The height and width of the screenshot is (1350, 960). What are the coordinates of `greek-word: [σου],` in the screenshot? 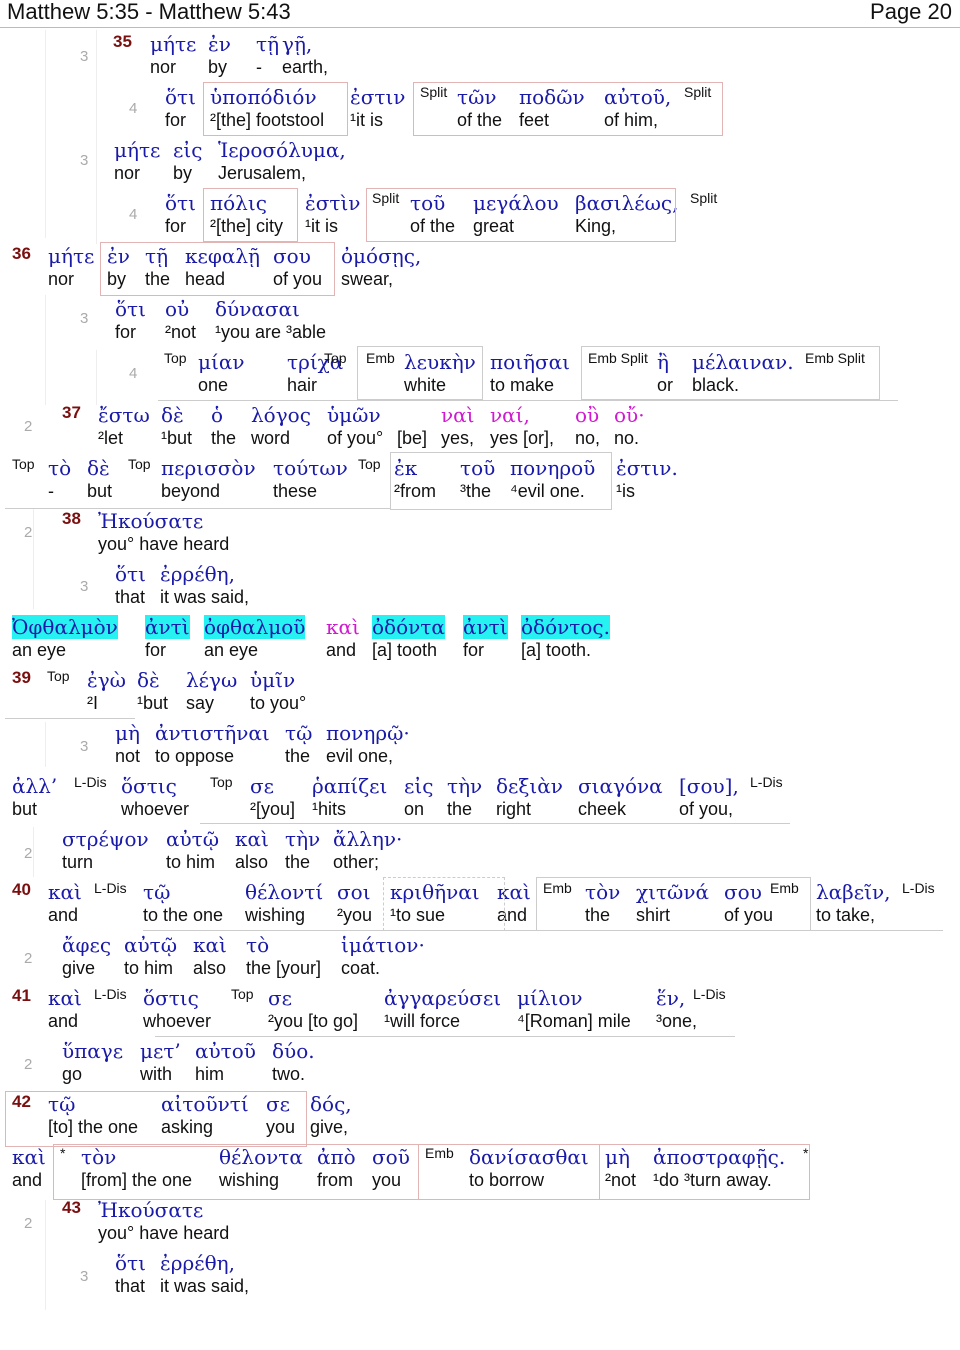 It's located at (709, 786).